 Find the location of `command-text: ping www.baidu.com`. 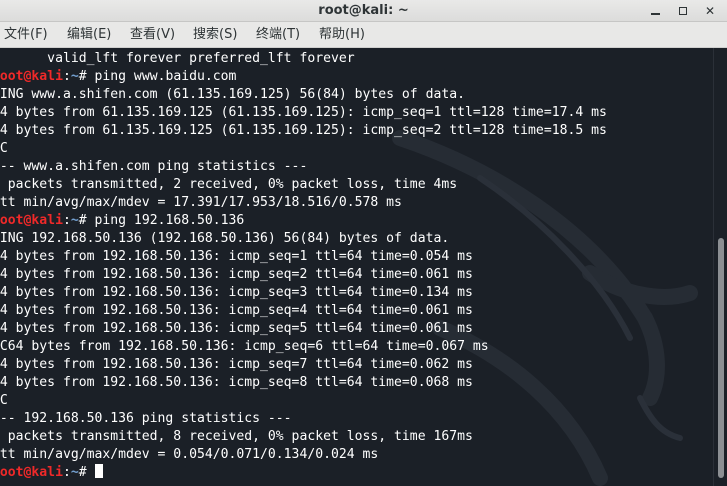

command-text: ping www.baidu.com is located at coordinates (165, 76).